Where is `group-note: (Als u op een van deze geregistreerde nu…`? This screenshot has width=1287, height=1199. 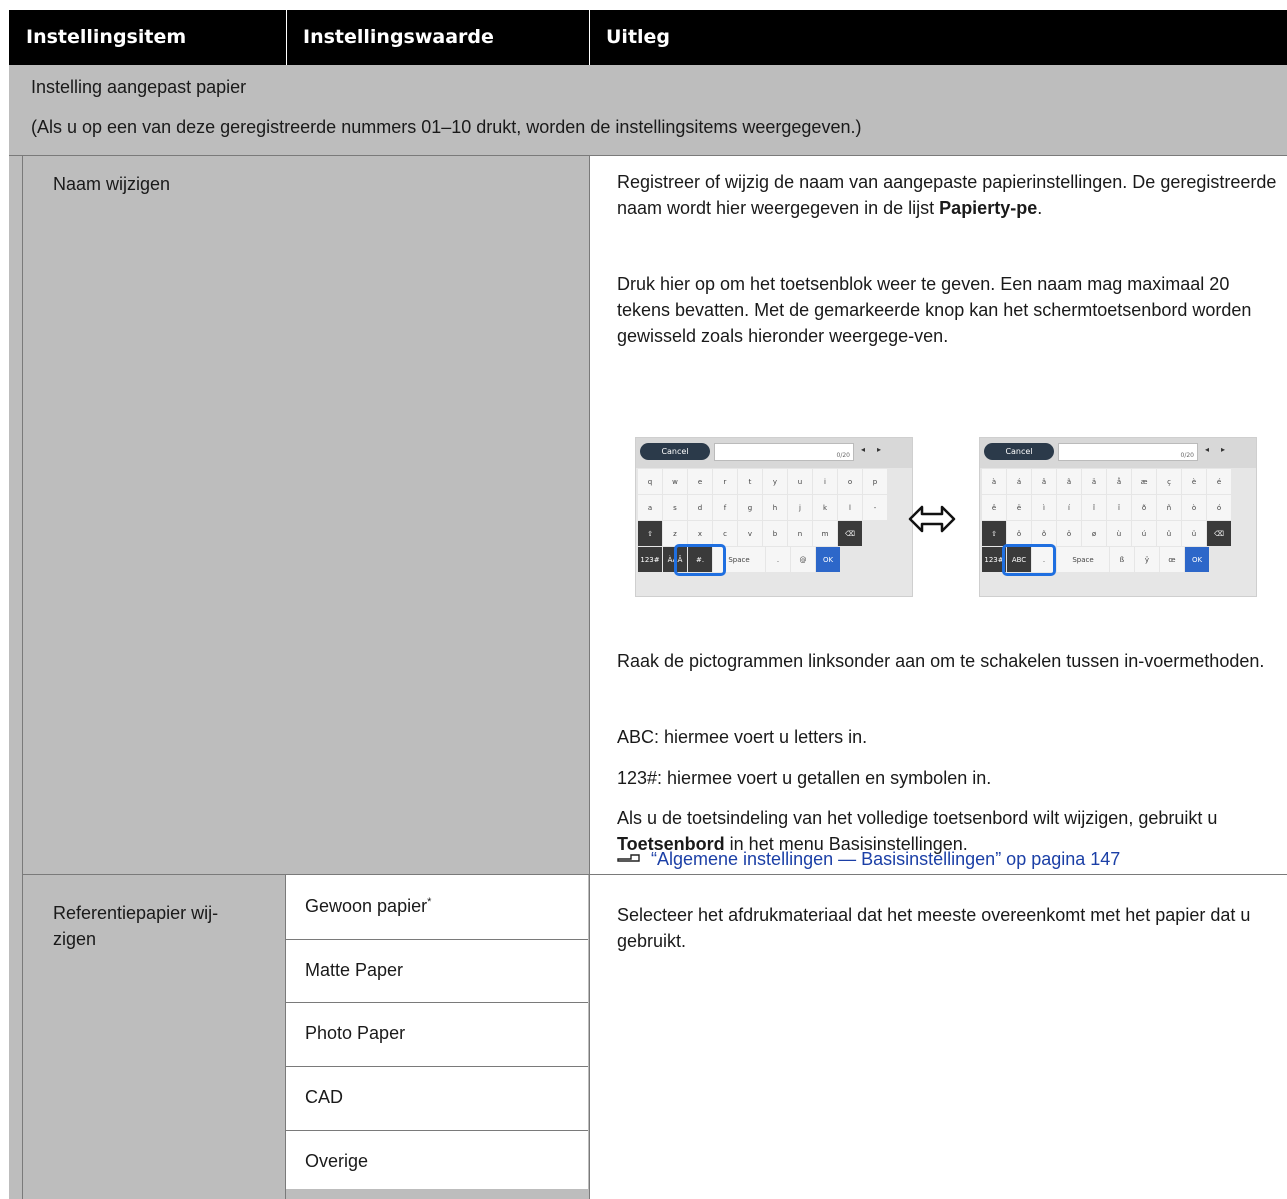 group-note: (Als u op een van deze geregistreerde nu… is located at coordinates (446, 127).